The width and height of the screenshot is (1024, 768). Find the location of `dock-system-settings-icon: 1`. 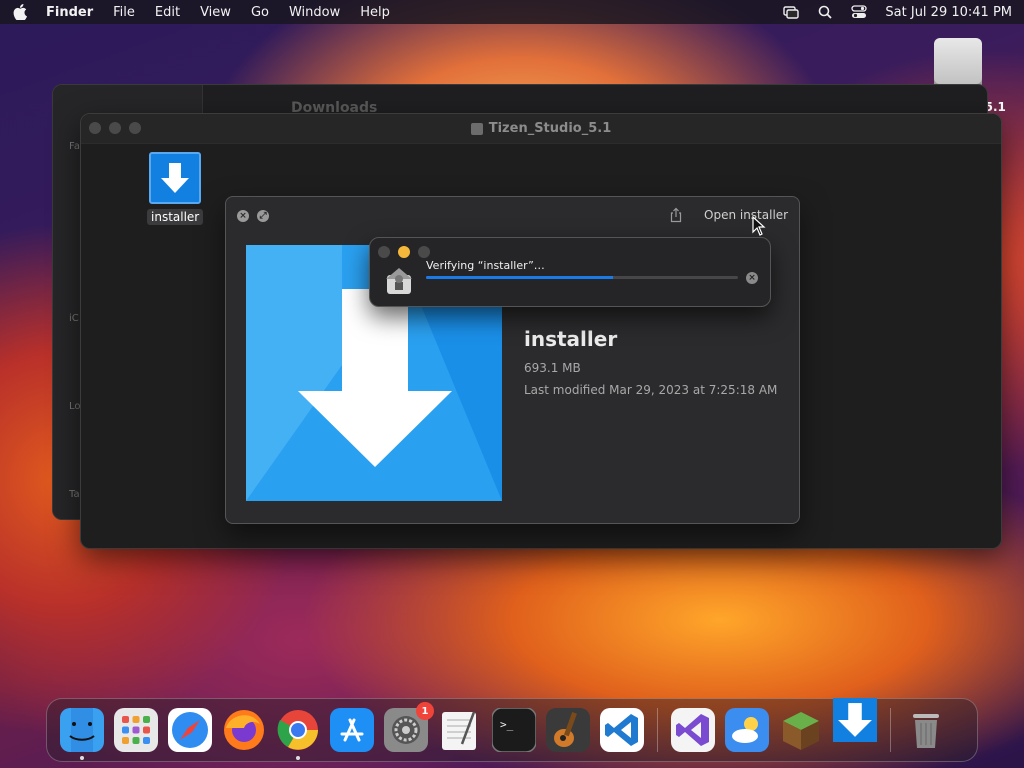

dock-system-settings-icon: 1 is located at coordinates (409, 727).